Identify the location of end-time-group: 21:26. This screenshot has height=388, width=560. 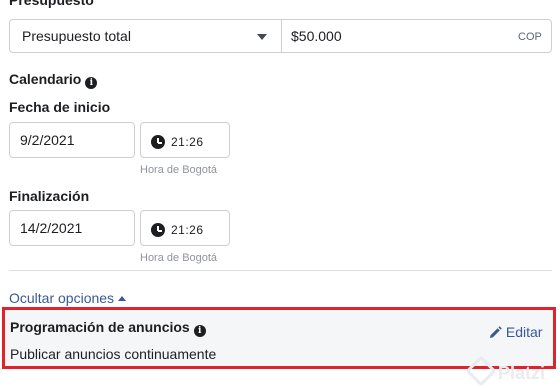
(177, 229).